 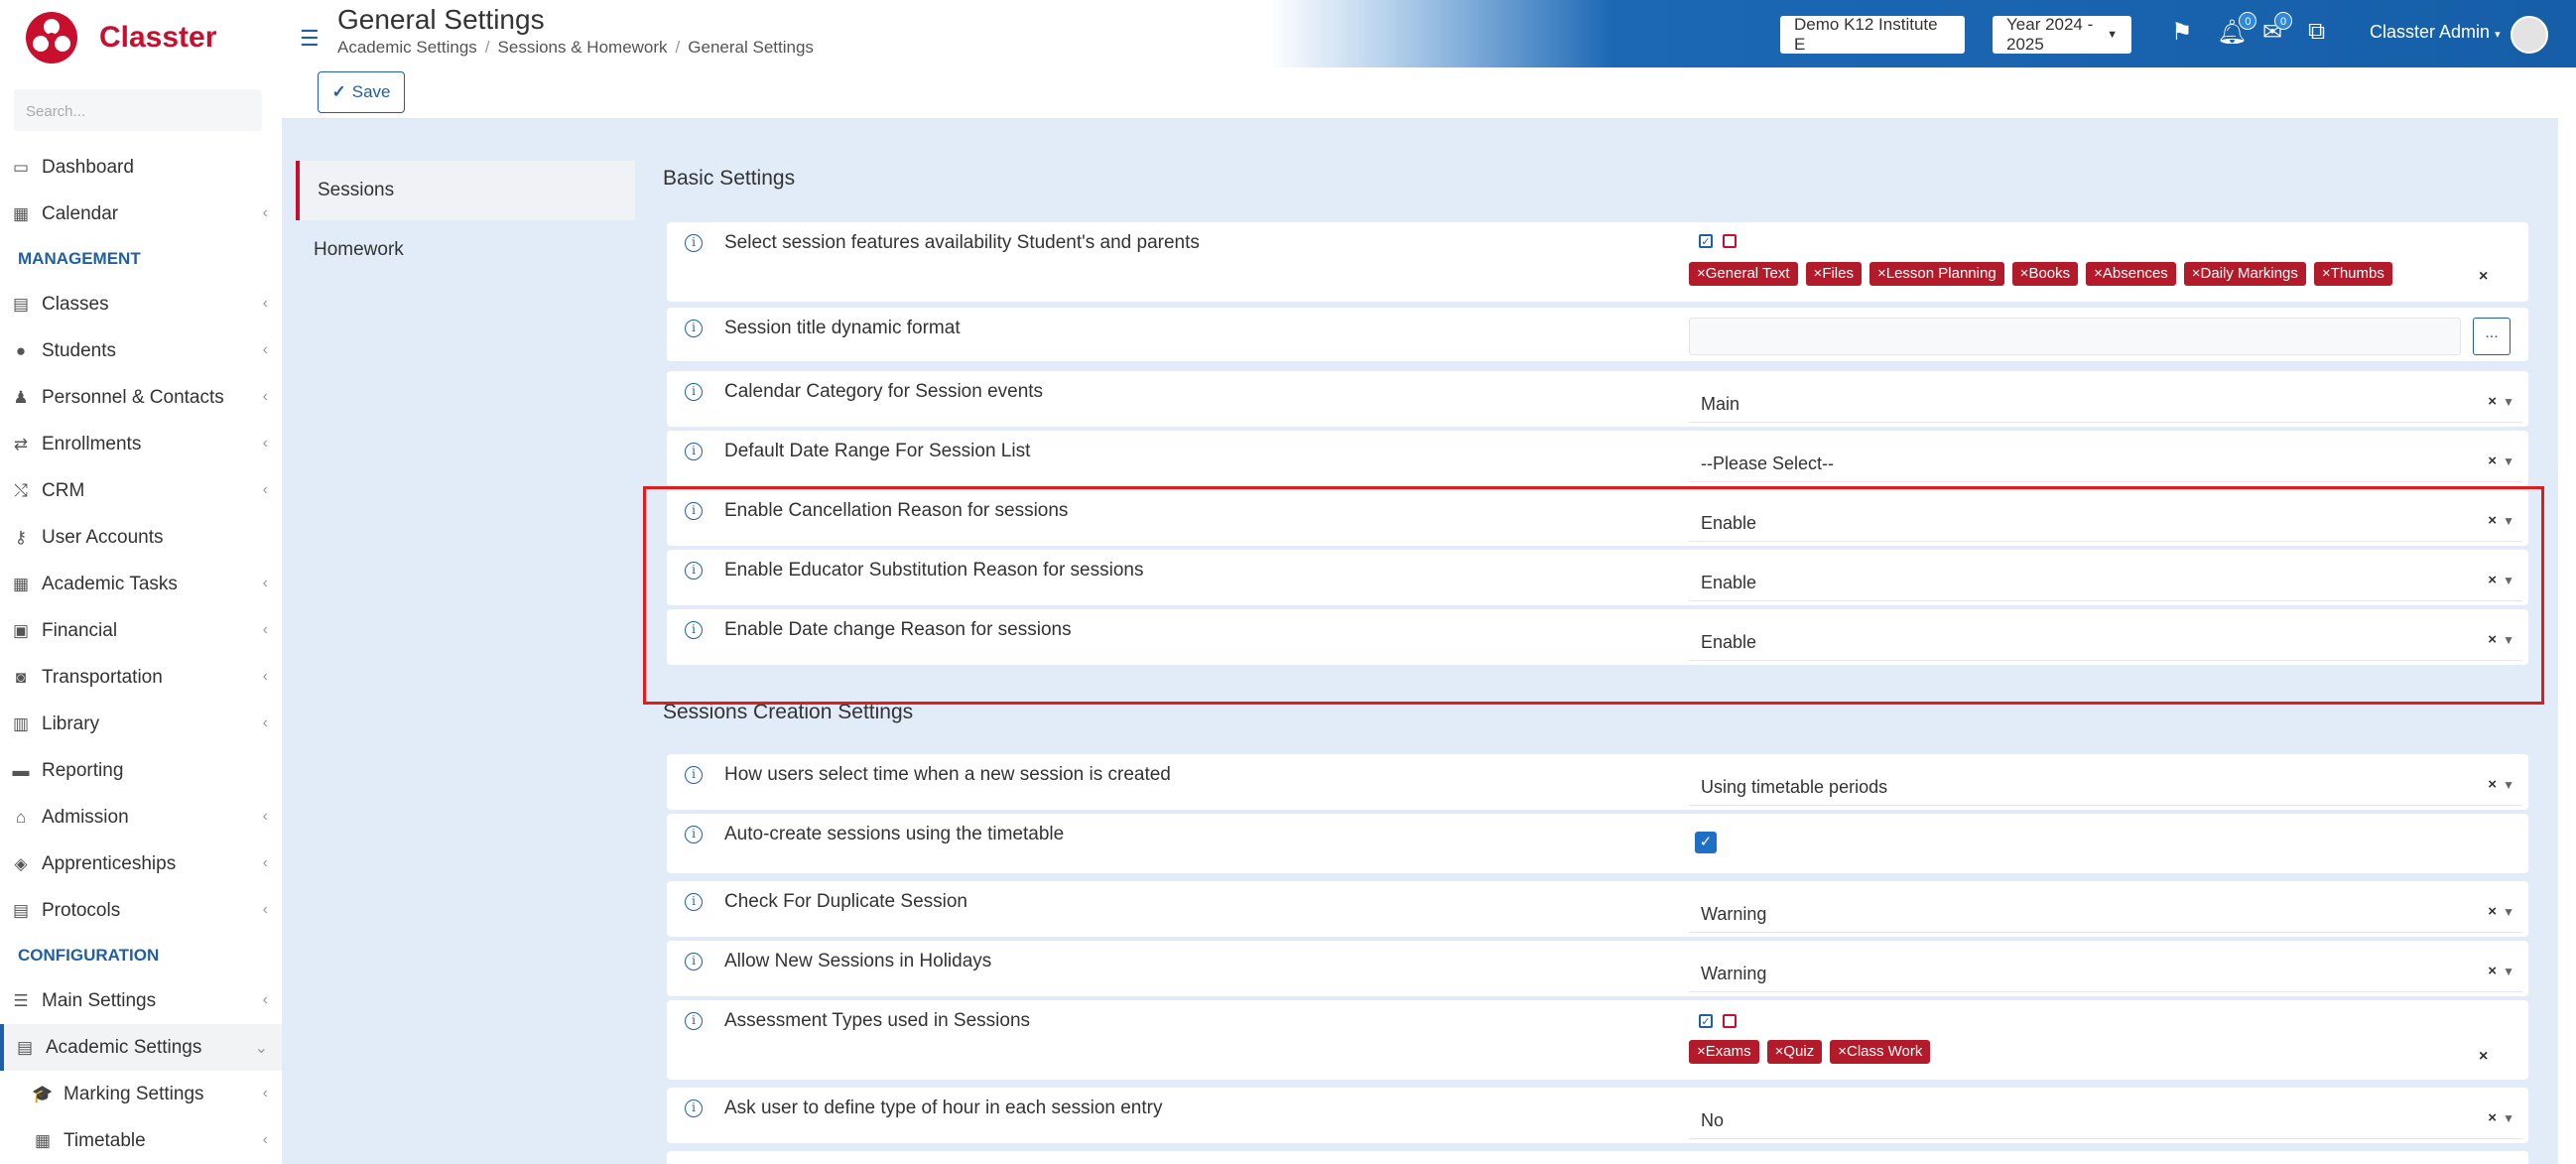 What do you see at coordinates (141, 1000) in the screenshot?
I see `sidebar-item-main-settings: ☰ Main Settings ‹` at bounding box center [141, 1000].